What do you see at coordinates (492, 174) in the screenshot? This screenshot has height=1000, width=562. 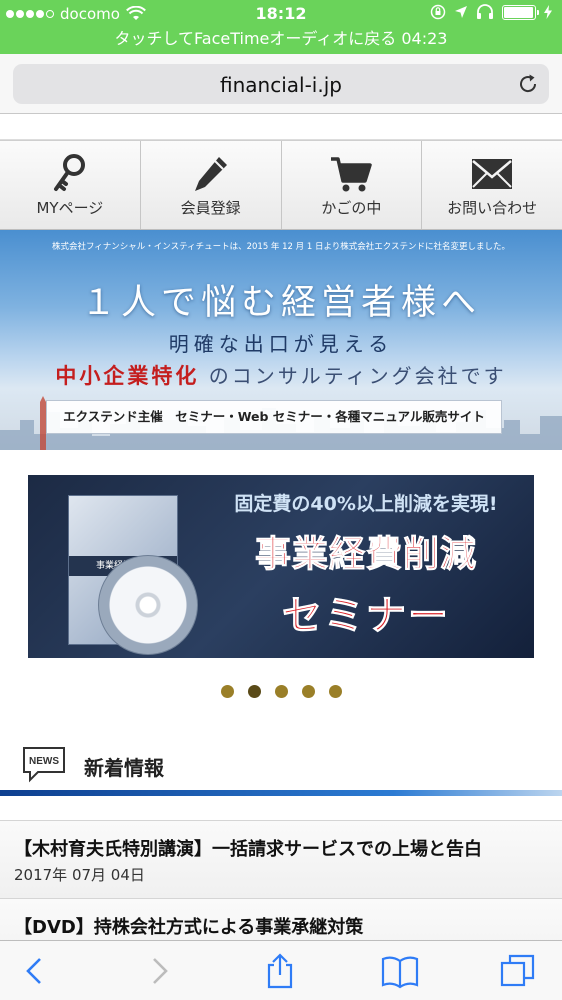 I see `envelope-icon` at bounding box center [492, 174].